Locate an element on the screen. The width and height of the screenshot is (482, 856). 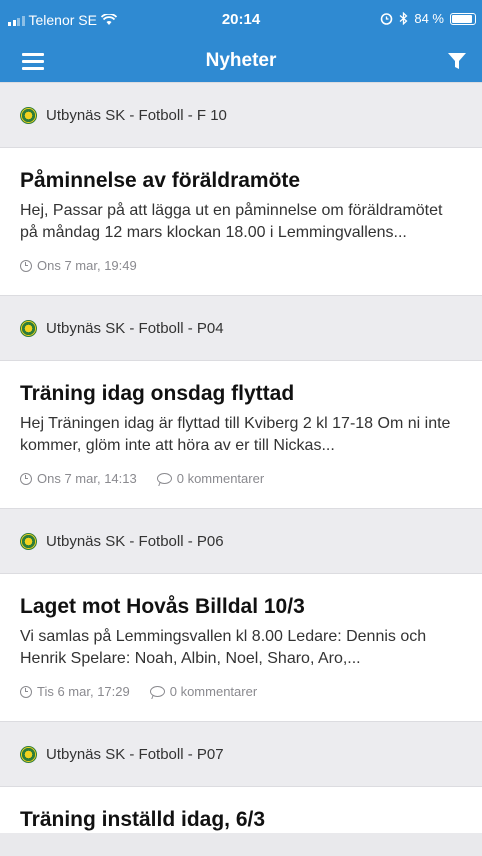
news-title: Påminnelse av föräldramöte is located at coordinates (160, 180).